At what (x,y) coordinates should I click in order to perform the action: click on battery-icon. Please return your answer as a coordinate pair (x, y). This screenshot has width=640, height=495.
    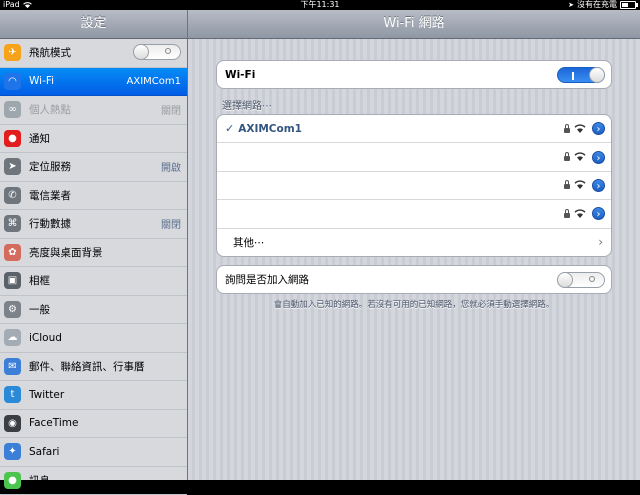
    Looking at the image, I should click on (628, 5).